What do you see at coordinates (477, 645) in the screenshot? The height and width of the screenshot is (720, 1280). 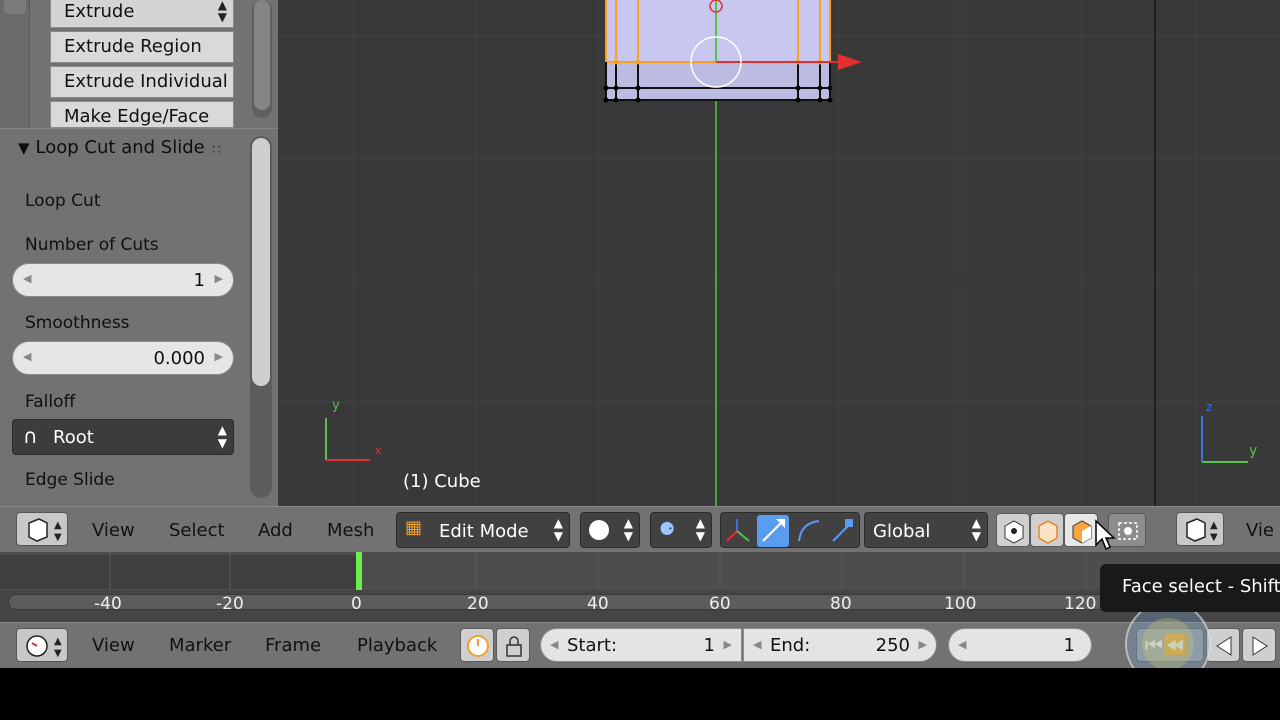 I see `use-preview-range-button` at bounding box center [477, 645].